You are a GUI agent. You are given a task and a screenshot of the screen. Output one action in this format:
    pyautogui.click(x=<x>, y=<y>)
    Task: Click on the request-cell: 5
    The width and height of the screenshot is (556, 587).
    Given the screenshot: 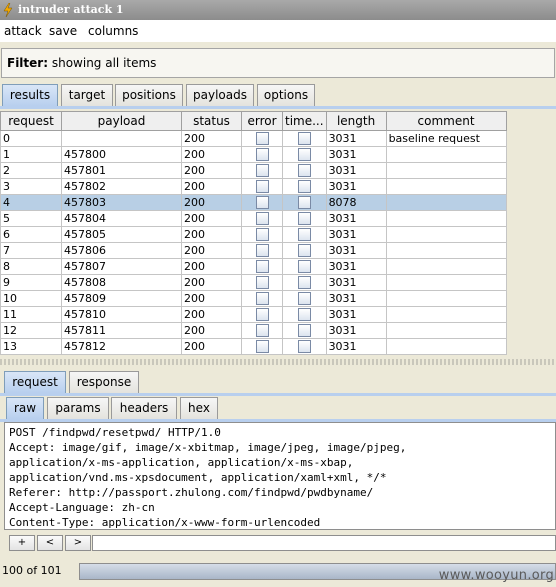 What is the action you would take?
    pyautogui.click(x=31, y=218)
    